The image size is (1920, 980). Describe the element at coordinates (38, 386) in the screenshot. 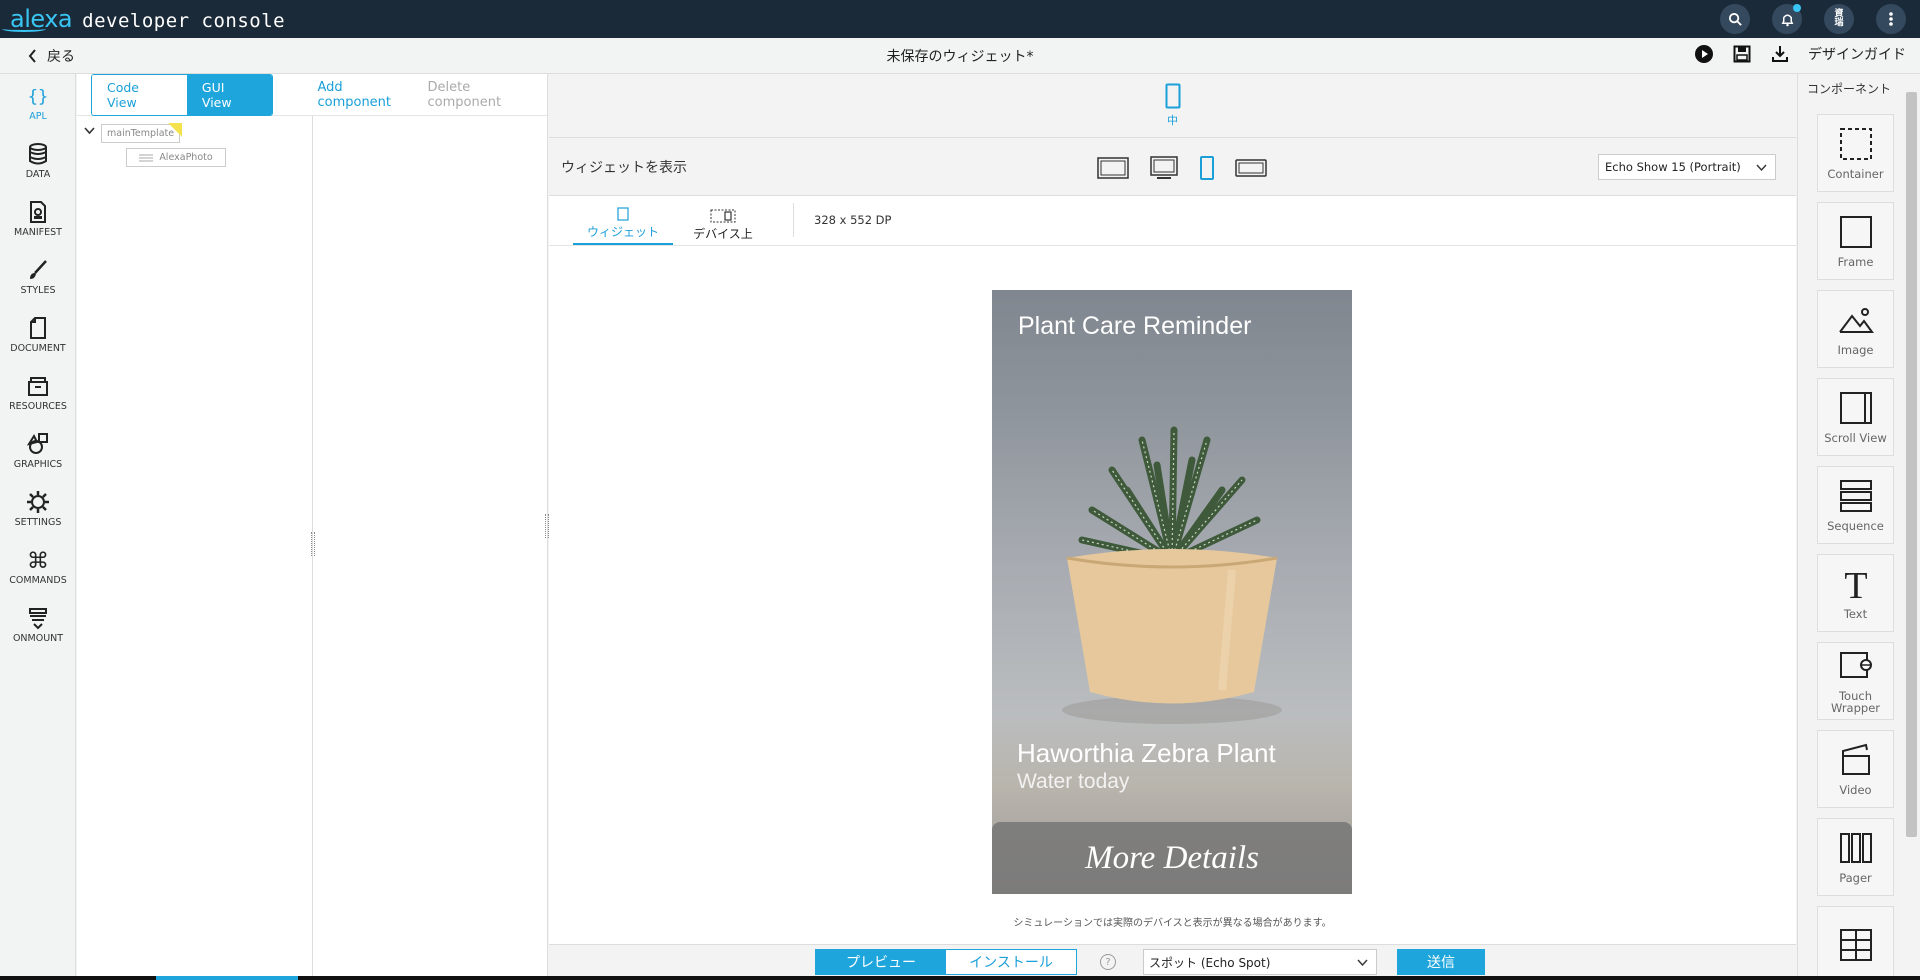

I see `box-icon` at that location.